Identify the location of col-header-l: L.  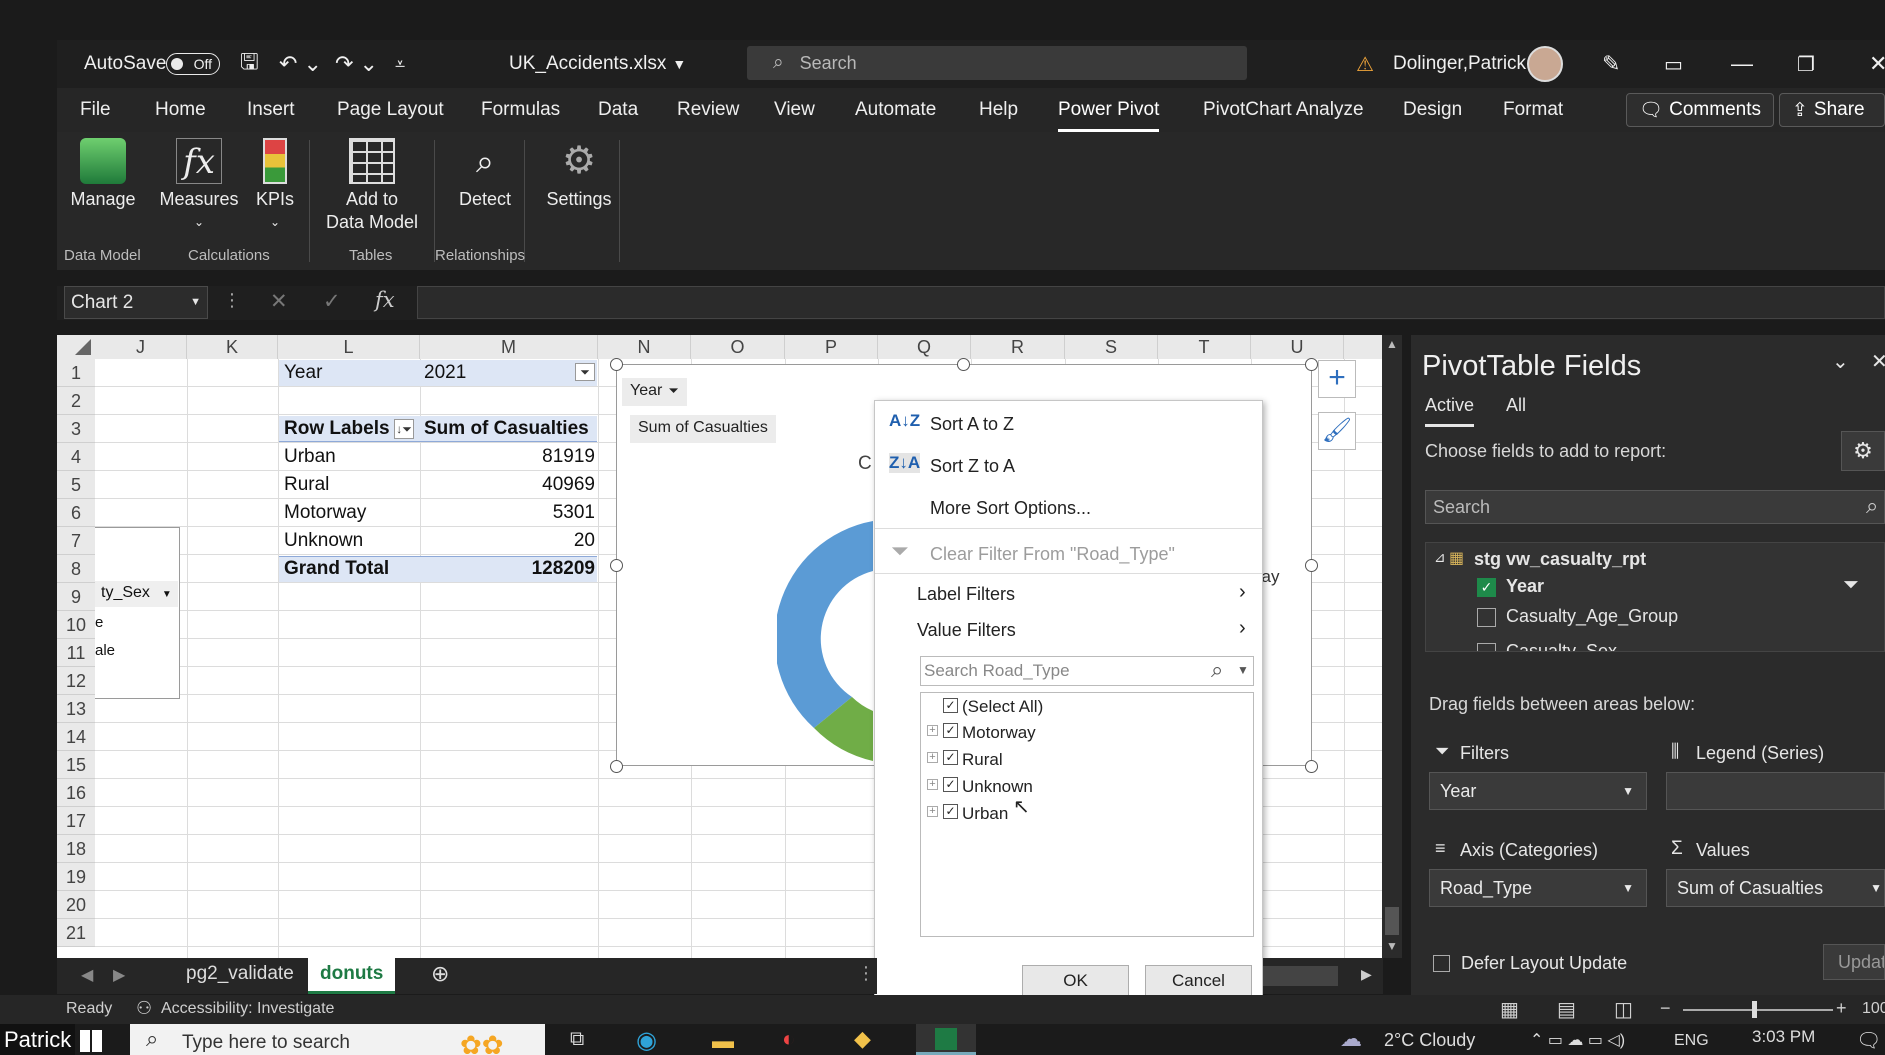
(349, 347).